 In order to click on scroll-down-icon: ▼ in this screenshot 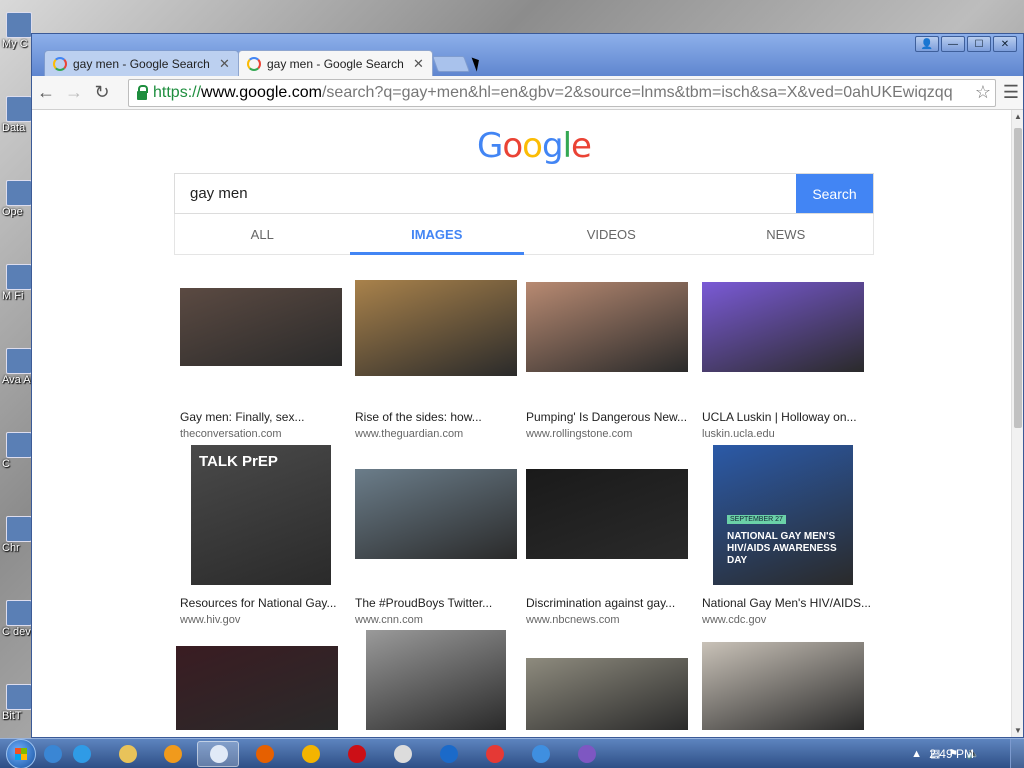, I will do `click(1018, 730)`.